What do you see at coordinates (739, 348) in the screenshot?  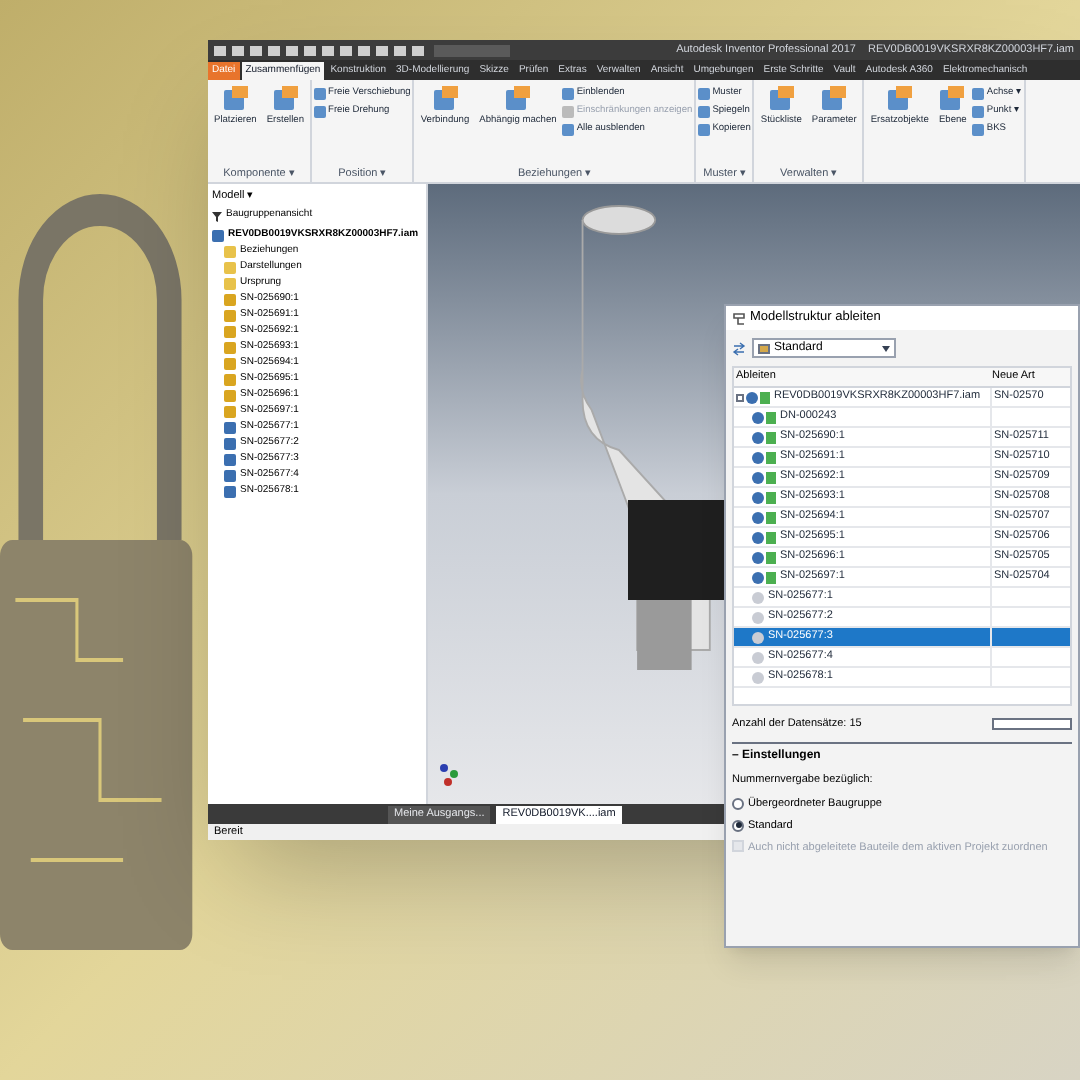 I see `arrows-icon` at bounding box center [739, 348].